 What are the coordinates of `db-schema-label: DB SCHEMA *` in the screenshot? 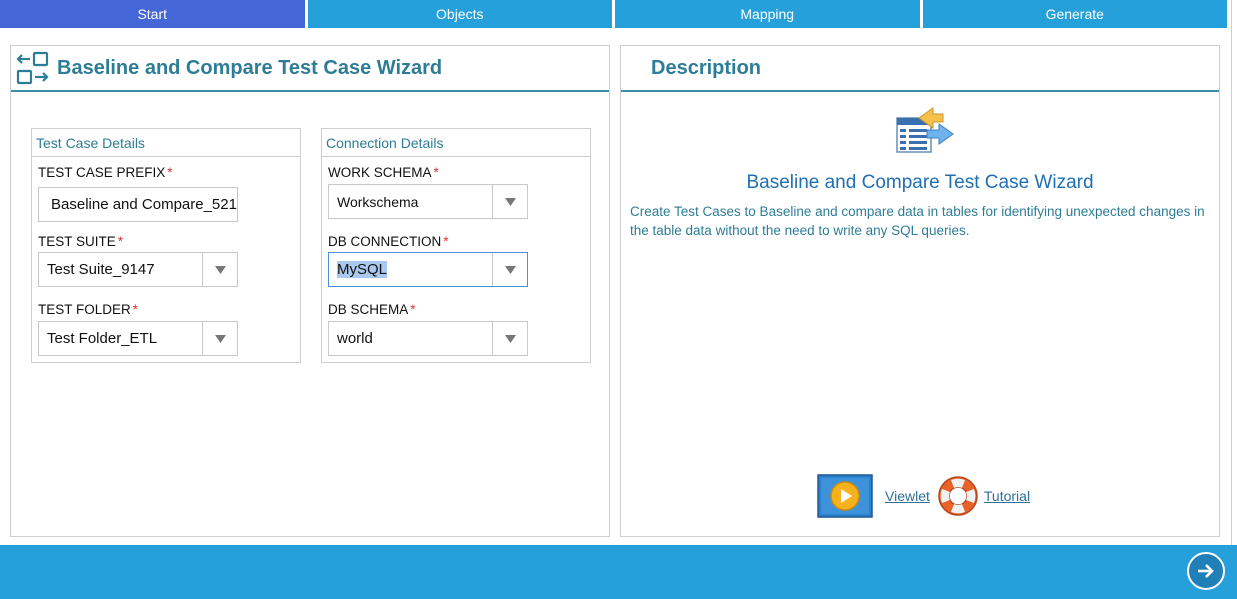 It's located at (372, 309).